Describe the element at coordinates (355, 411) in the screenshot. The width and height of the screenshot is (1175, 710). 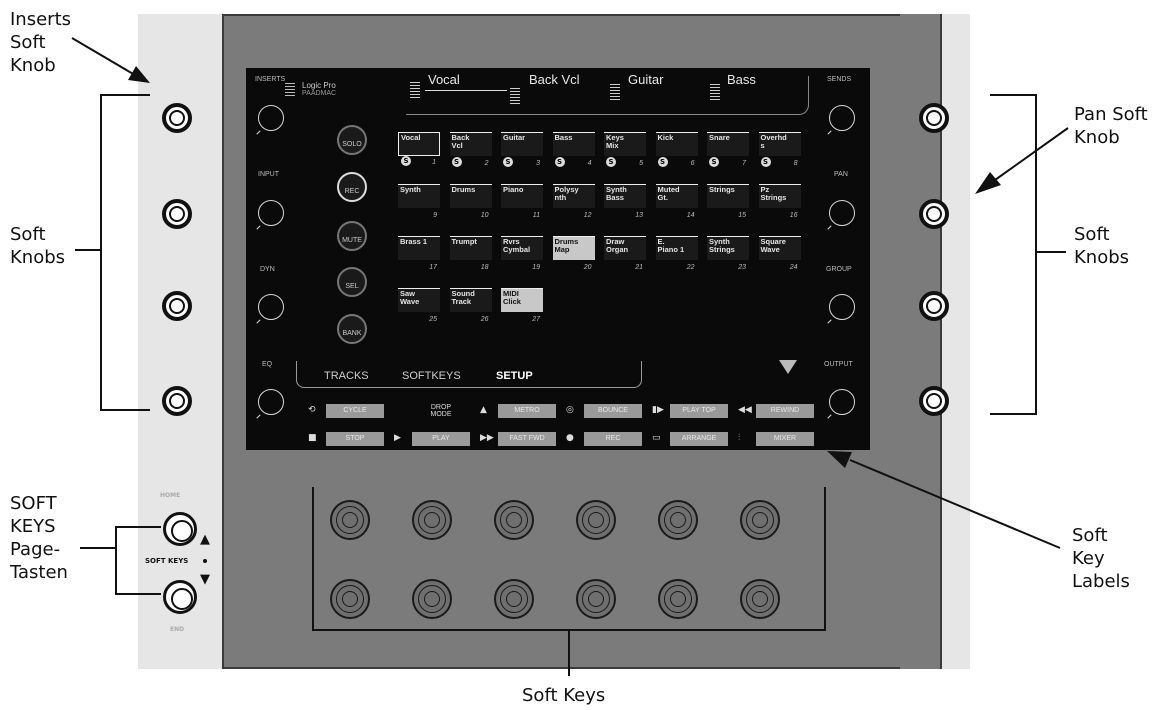
I see `soft-key-label: CYCLE` at that location.